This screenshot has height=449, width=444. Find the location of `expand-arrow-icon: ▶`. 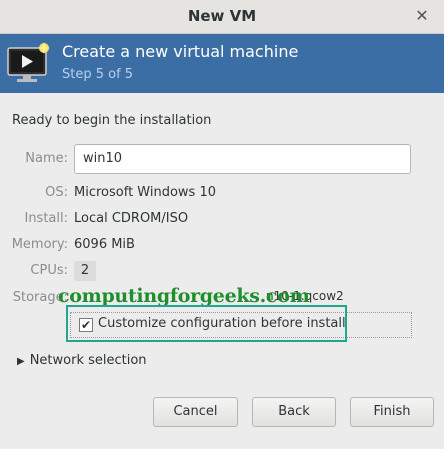

expand-arrow-icon: ▶ is located at coordinates (21, 361).